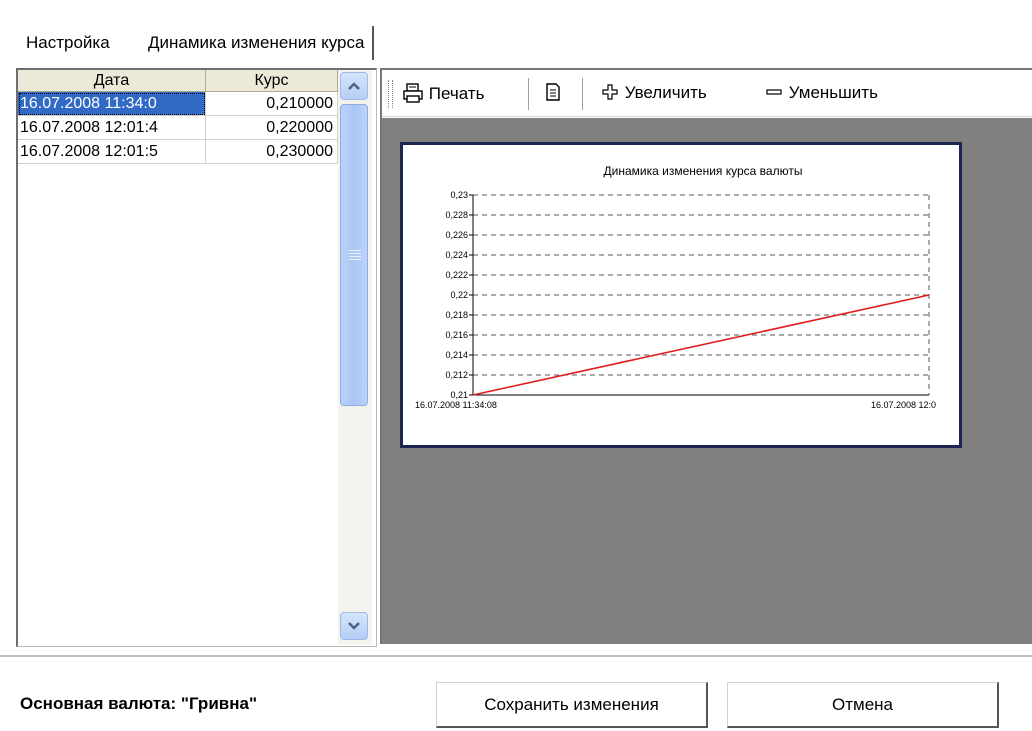  I want to click on grid-header: Дата Курс, so click(178, 81).